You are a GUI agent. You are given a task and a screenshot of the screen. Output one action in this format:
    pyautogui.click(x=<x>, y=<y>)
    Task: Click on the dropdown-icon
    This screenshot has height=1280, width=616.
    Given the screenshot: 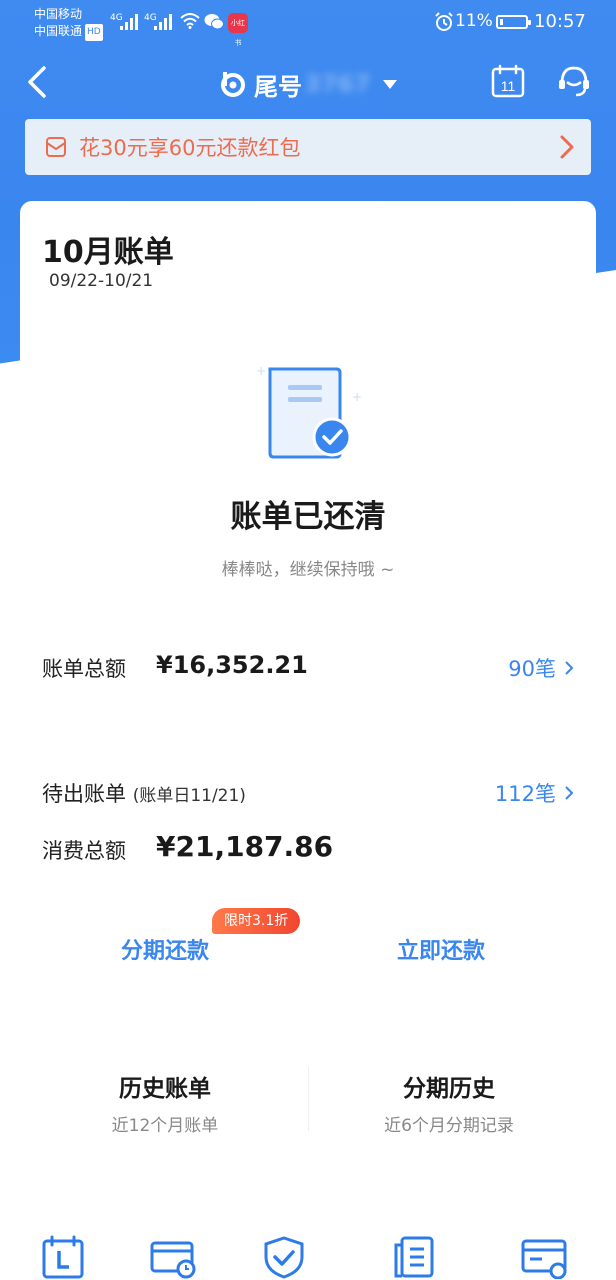 What is the action you would take?
    pyautogui.click(x=389, y=84)
    